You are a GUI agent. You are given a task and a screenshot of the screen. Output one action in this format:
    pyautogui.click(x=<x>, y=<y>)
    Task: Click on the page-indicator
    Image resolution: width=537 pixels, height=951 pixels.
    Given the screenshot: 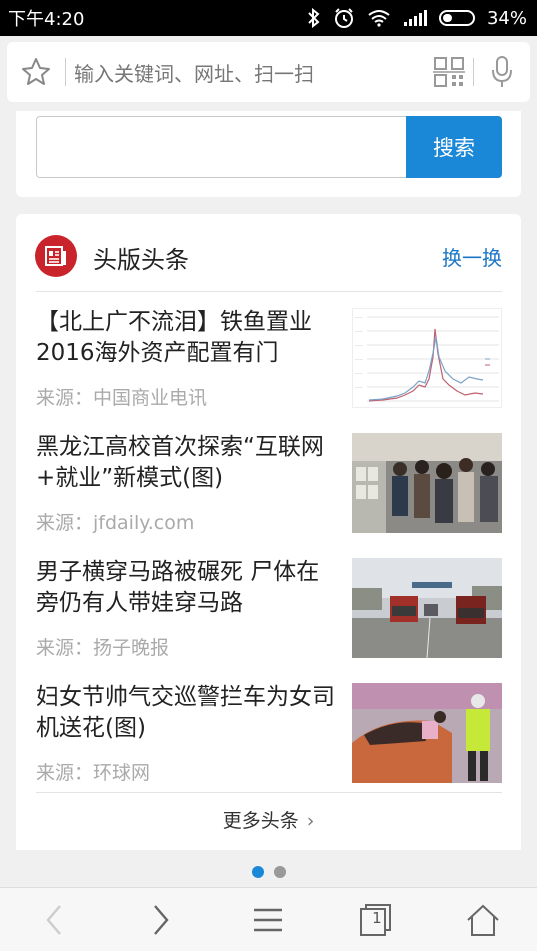 What is the action you would take?
    pyautogui.click(x=268, y=872)
    